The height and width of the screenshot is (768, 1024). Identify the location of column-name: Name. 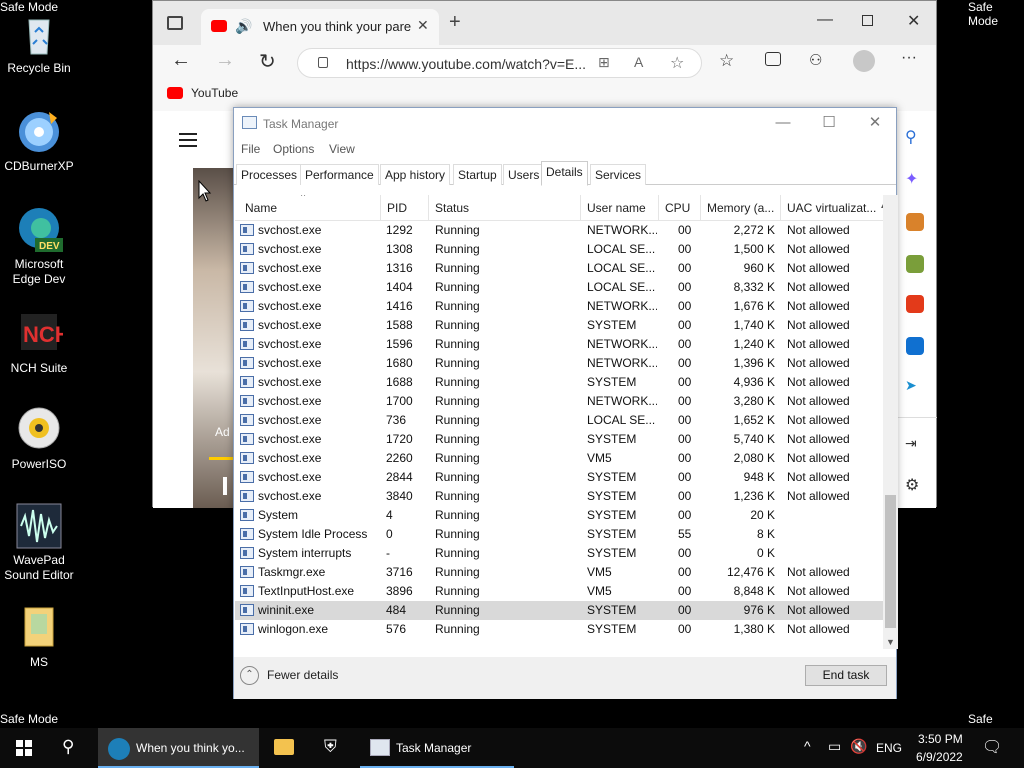
(310, 208).